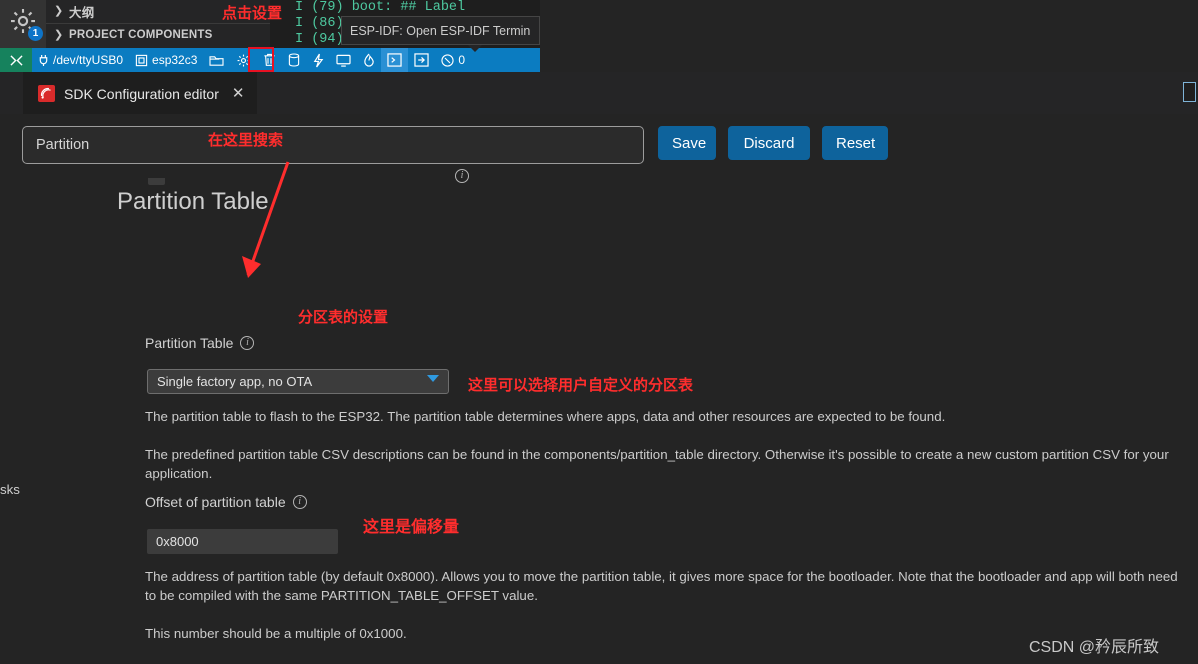 The width and height of the screenshot is (1198, 664). I want to click on section-title-partition-table: Partition Table, so click(193, 201).